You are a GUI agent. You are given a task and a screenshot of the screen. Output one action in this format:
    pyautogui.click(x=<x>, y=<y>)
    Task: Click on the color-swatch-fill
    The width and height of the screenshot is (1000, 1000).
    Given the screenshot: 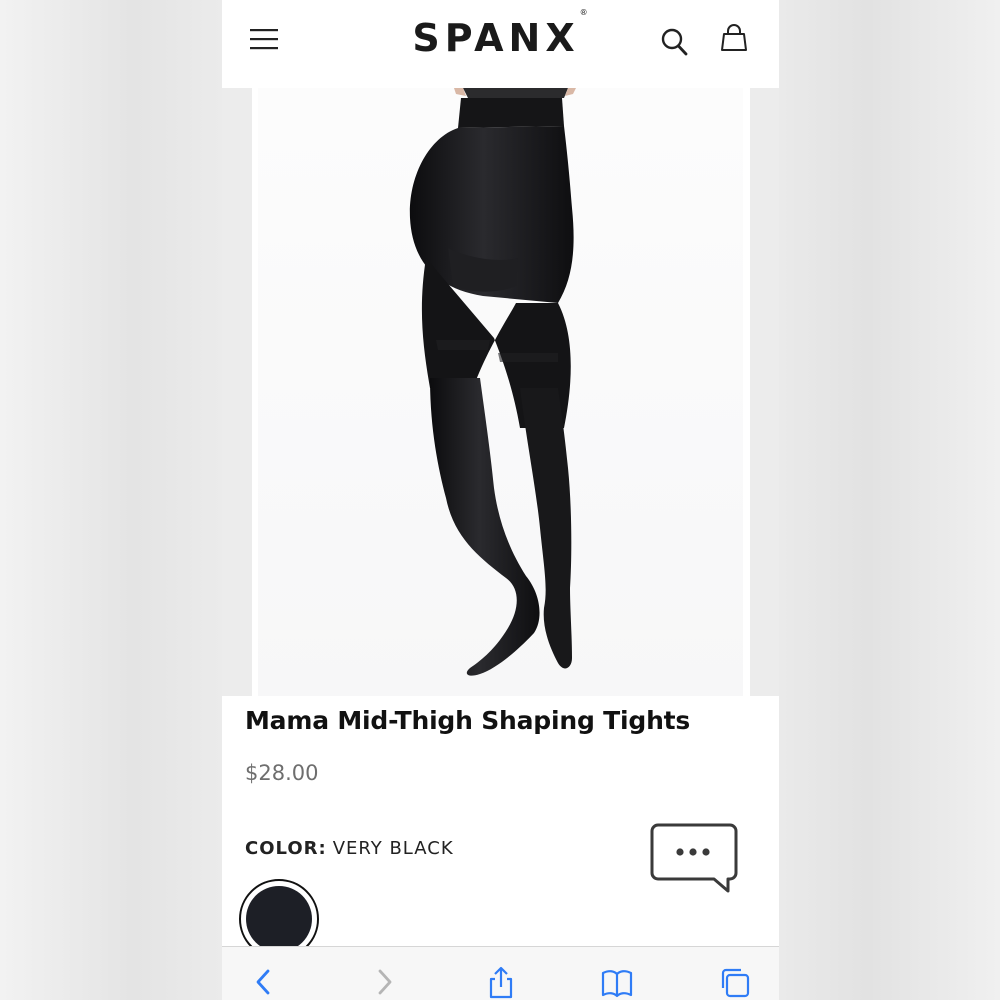 What is the action you would take?
    pyautogui.click(x=279, y=919)
    